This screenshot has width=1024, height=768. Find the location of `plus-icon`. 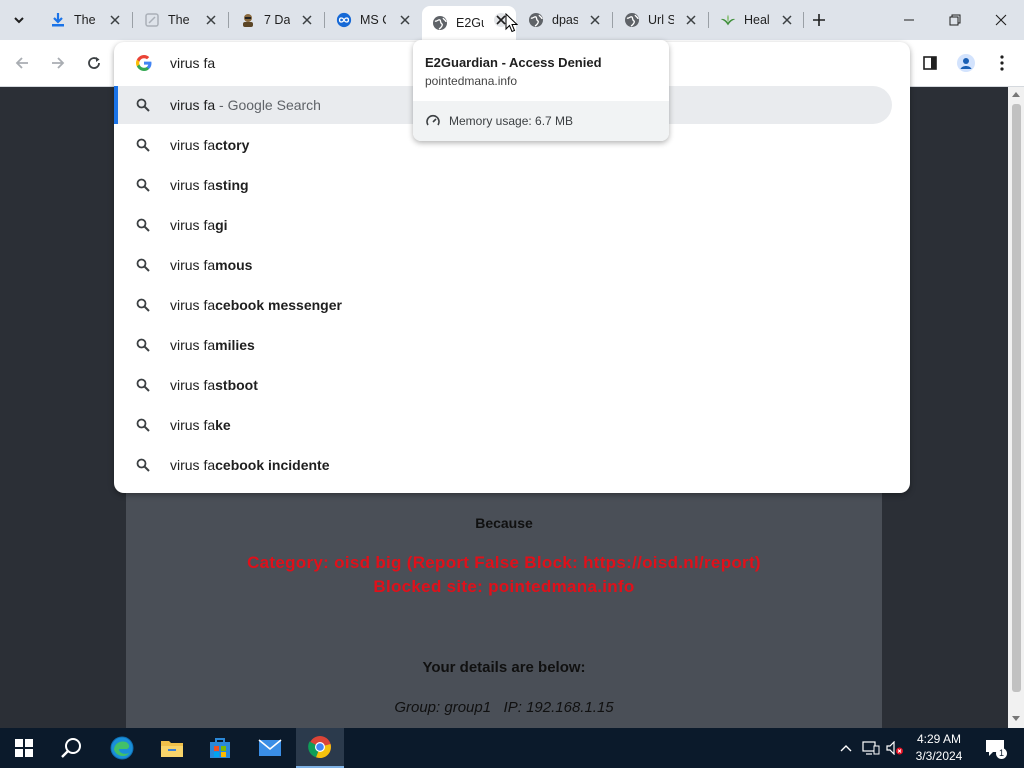

plus-icon is located at coordinates (819, 20).